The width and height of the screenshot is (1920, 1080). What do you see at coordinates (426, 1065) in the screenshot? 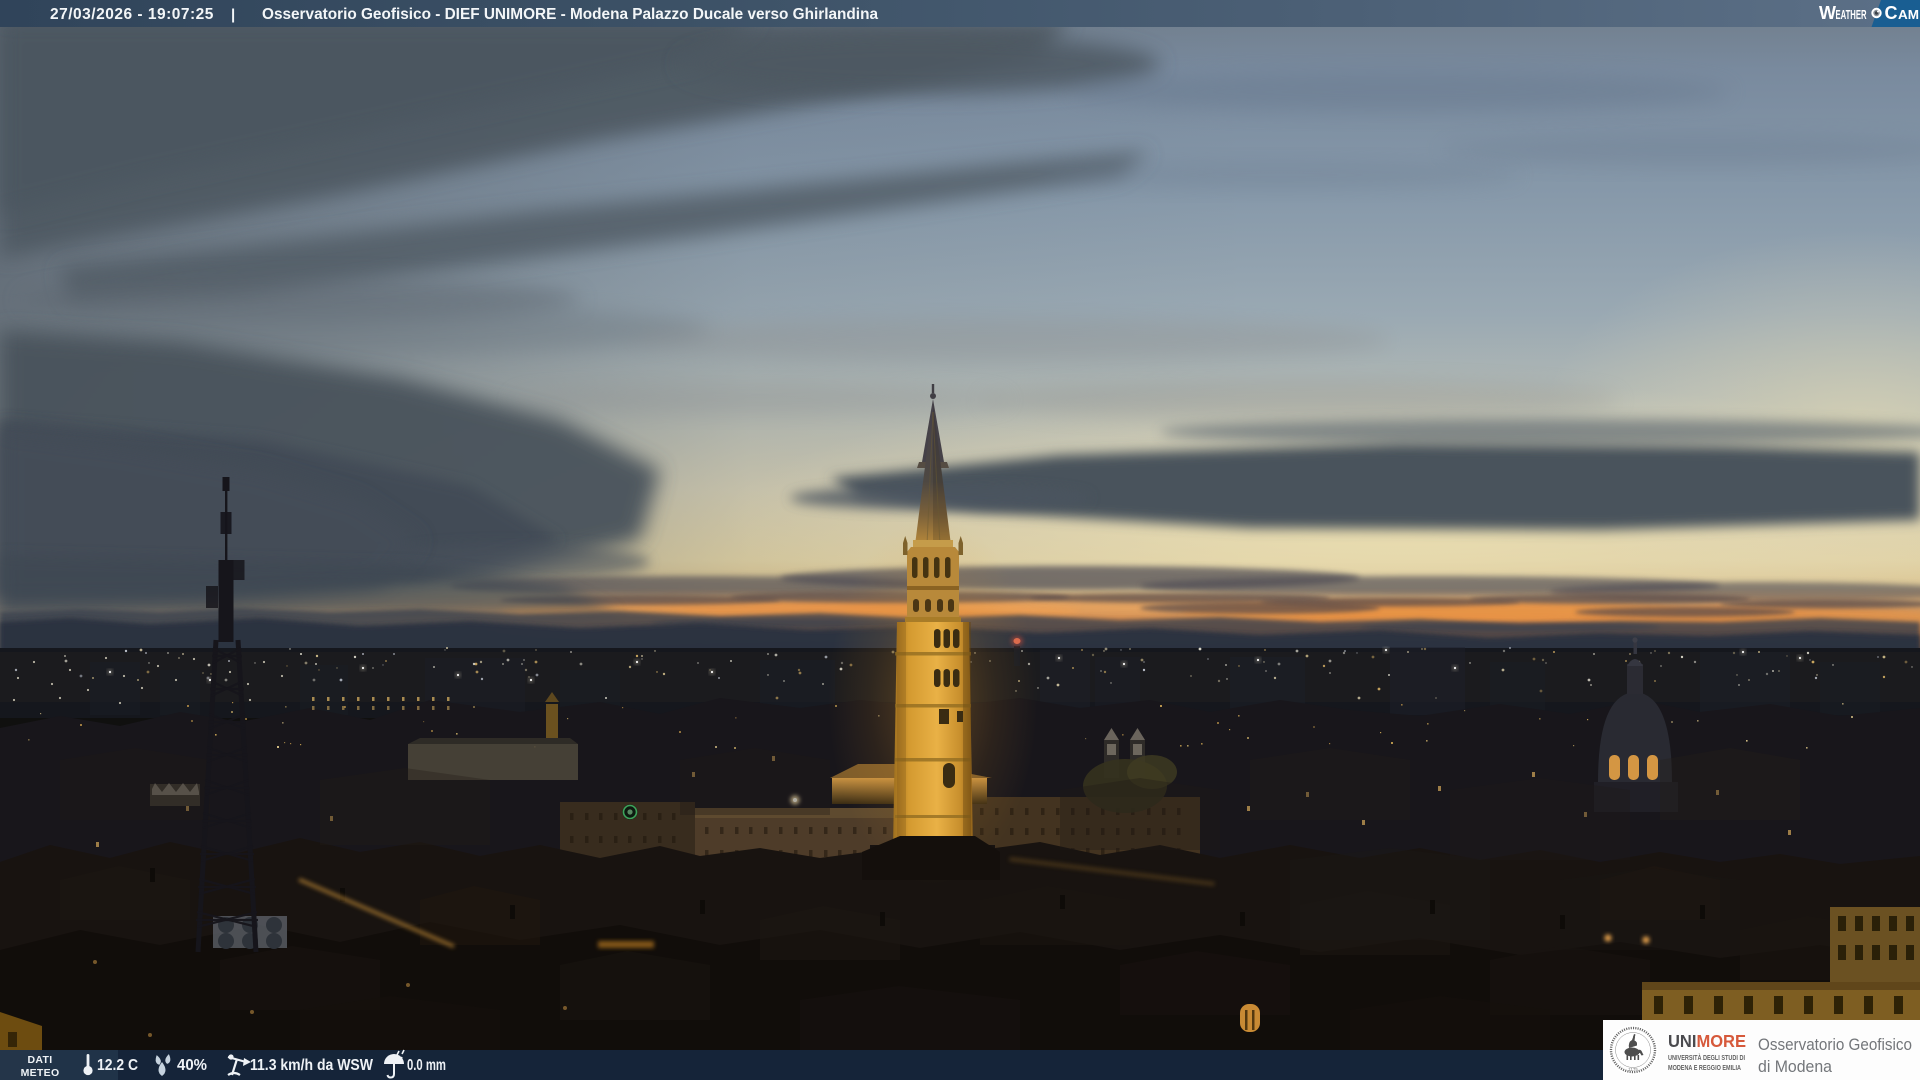
I see `svg-text: 0.0 mm` at bounding box center [426, 1065].